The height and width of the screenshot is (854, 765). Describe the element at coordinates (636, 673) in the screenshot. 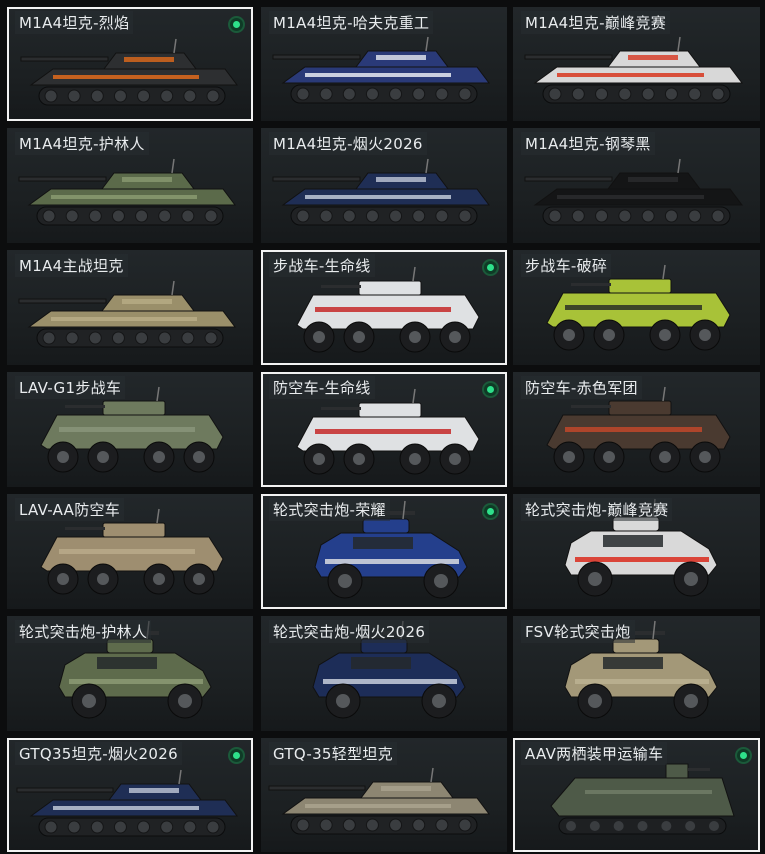

I see `vehicle-card: FSV轮式突击炮` at that location.